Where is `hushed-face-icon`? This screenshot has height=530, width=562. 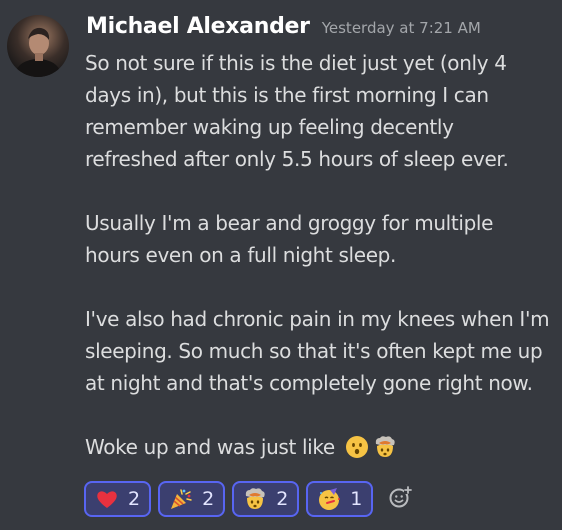 hushed-face-icon is located at coordinates (357, 447).